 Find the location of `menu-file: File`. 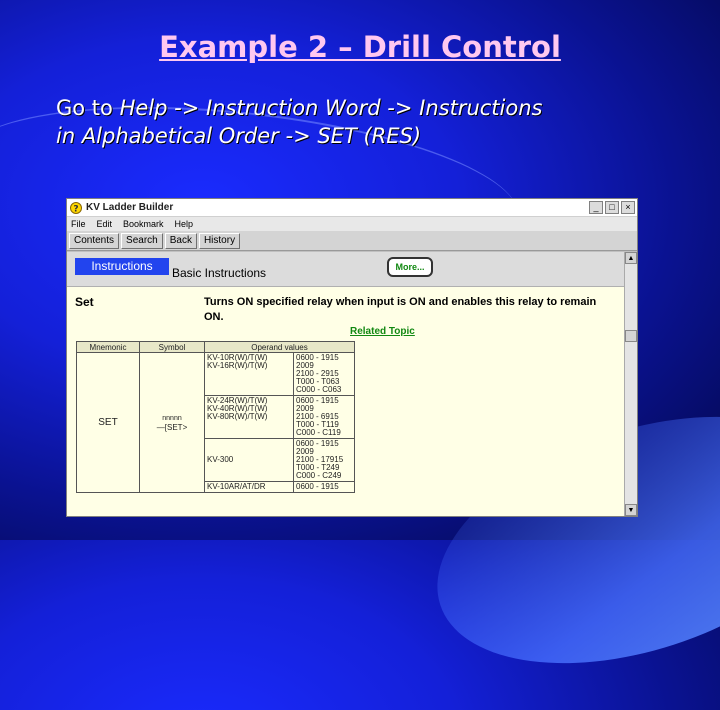

menu-file: File is located at coordinates (78, 224).